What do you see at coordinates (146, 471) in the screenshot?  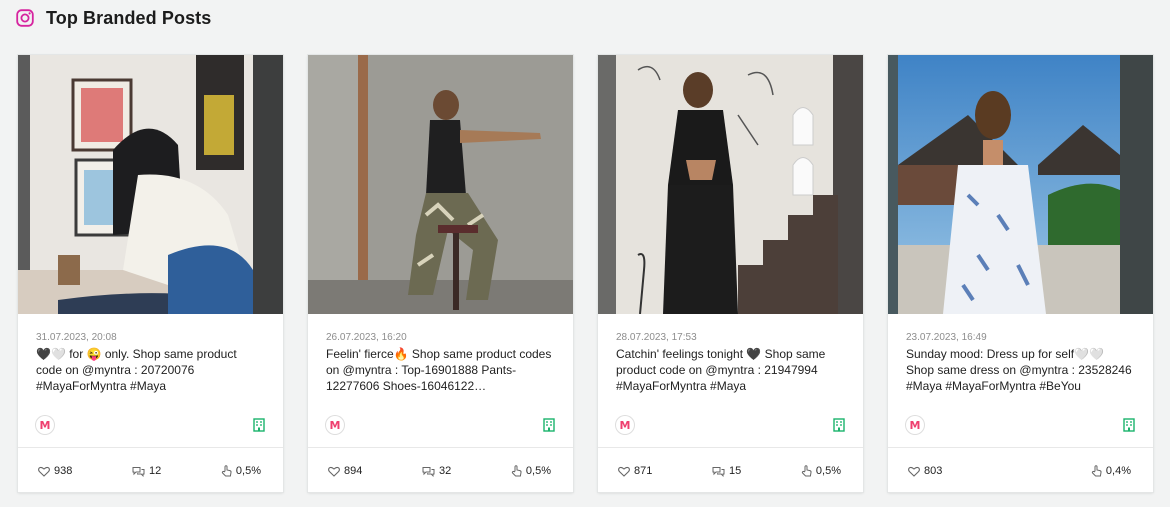 I see `comments-stat: 12` at bounding box center [146, 471].